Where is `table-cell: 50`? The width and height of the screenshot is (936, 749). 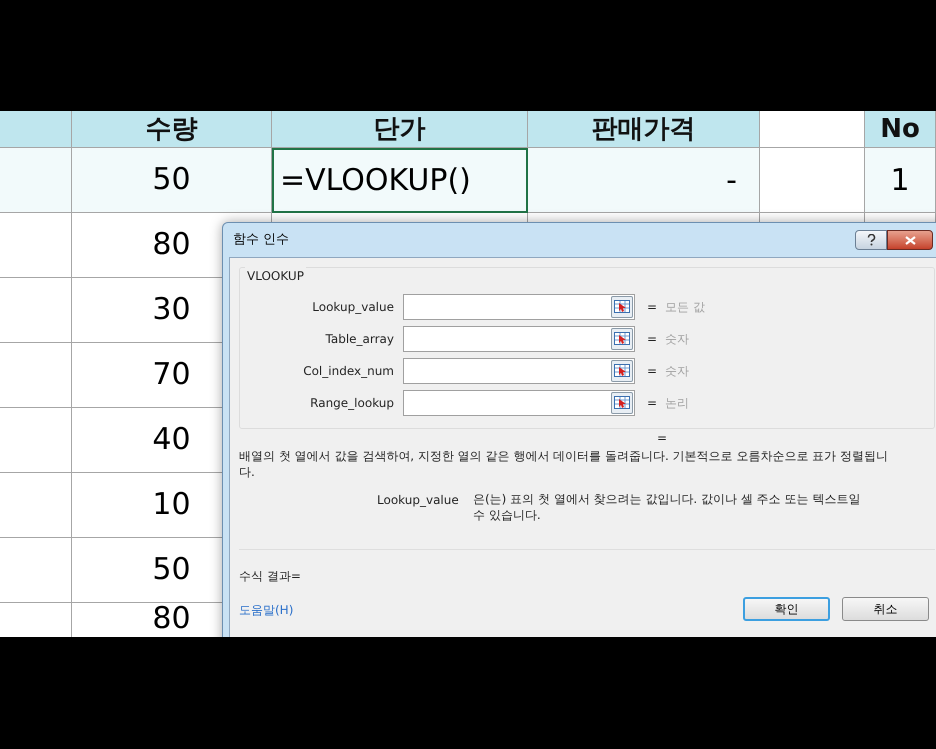
table-cell: 50 is located at coordinates (172, 180).